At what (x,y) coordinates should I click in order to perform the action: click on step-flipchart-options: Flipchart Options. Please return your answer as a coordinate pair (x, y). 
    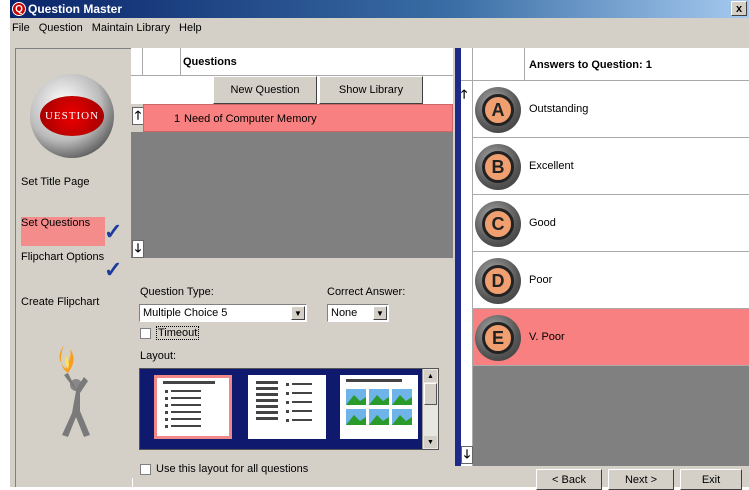
    Looking at the image, I should click on (62, 257).